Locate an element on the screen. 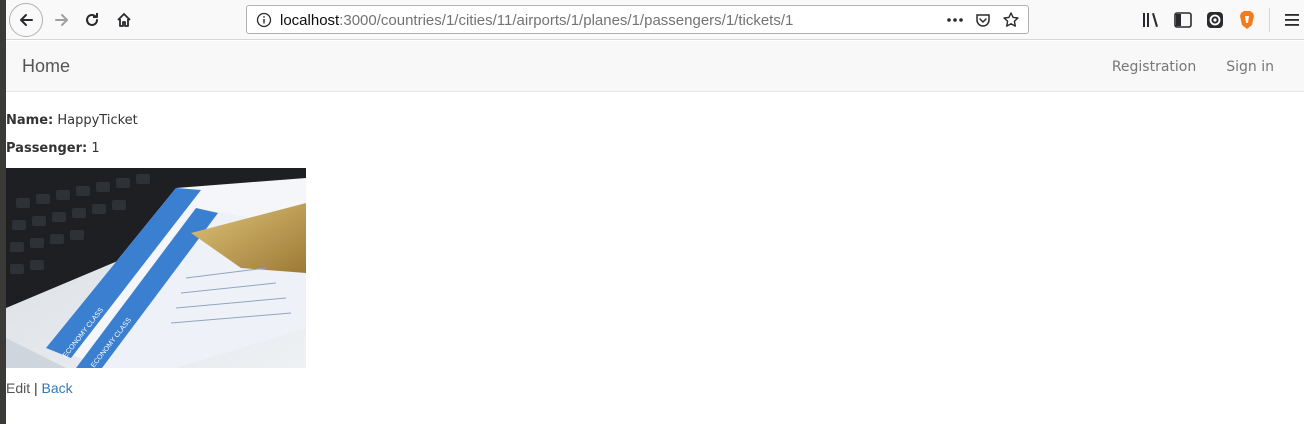 The height and width of the screenshot is (424, 1304). ticket-name-field: Name: HappyTicket is located at coordinates (72, 121).